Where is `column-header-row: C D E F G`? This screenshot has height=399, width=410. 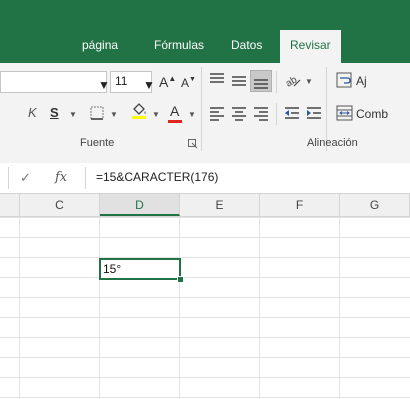 column-header-row: C D E F G is located at coordinates (205, 205).